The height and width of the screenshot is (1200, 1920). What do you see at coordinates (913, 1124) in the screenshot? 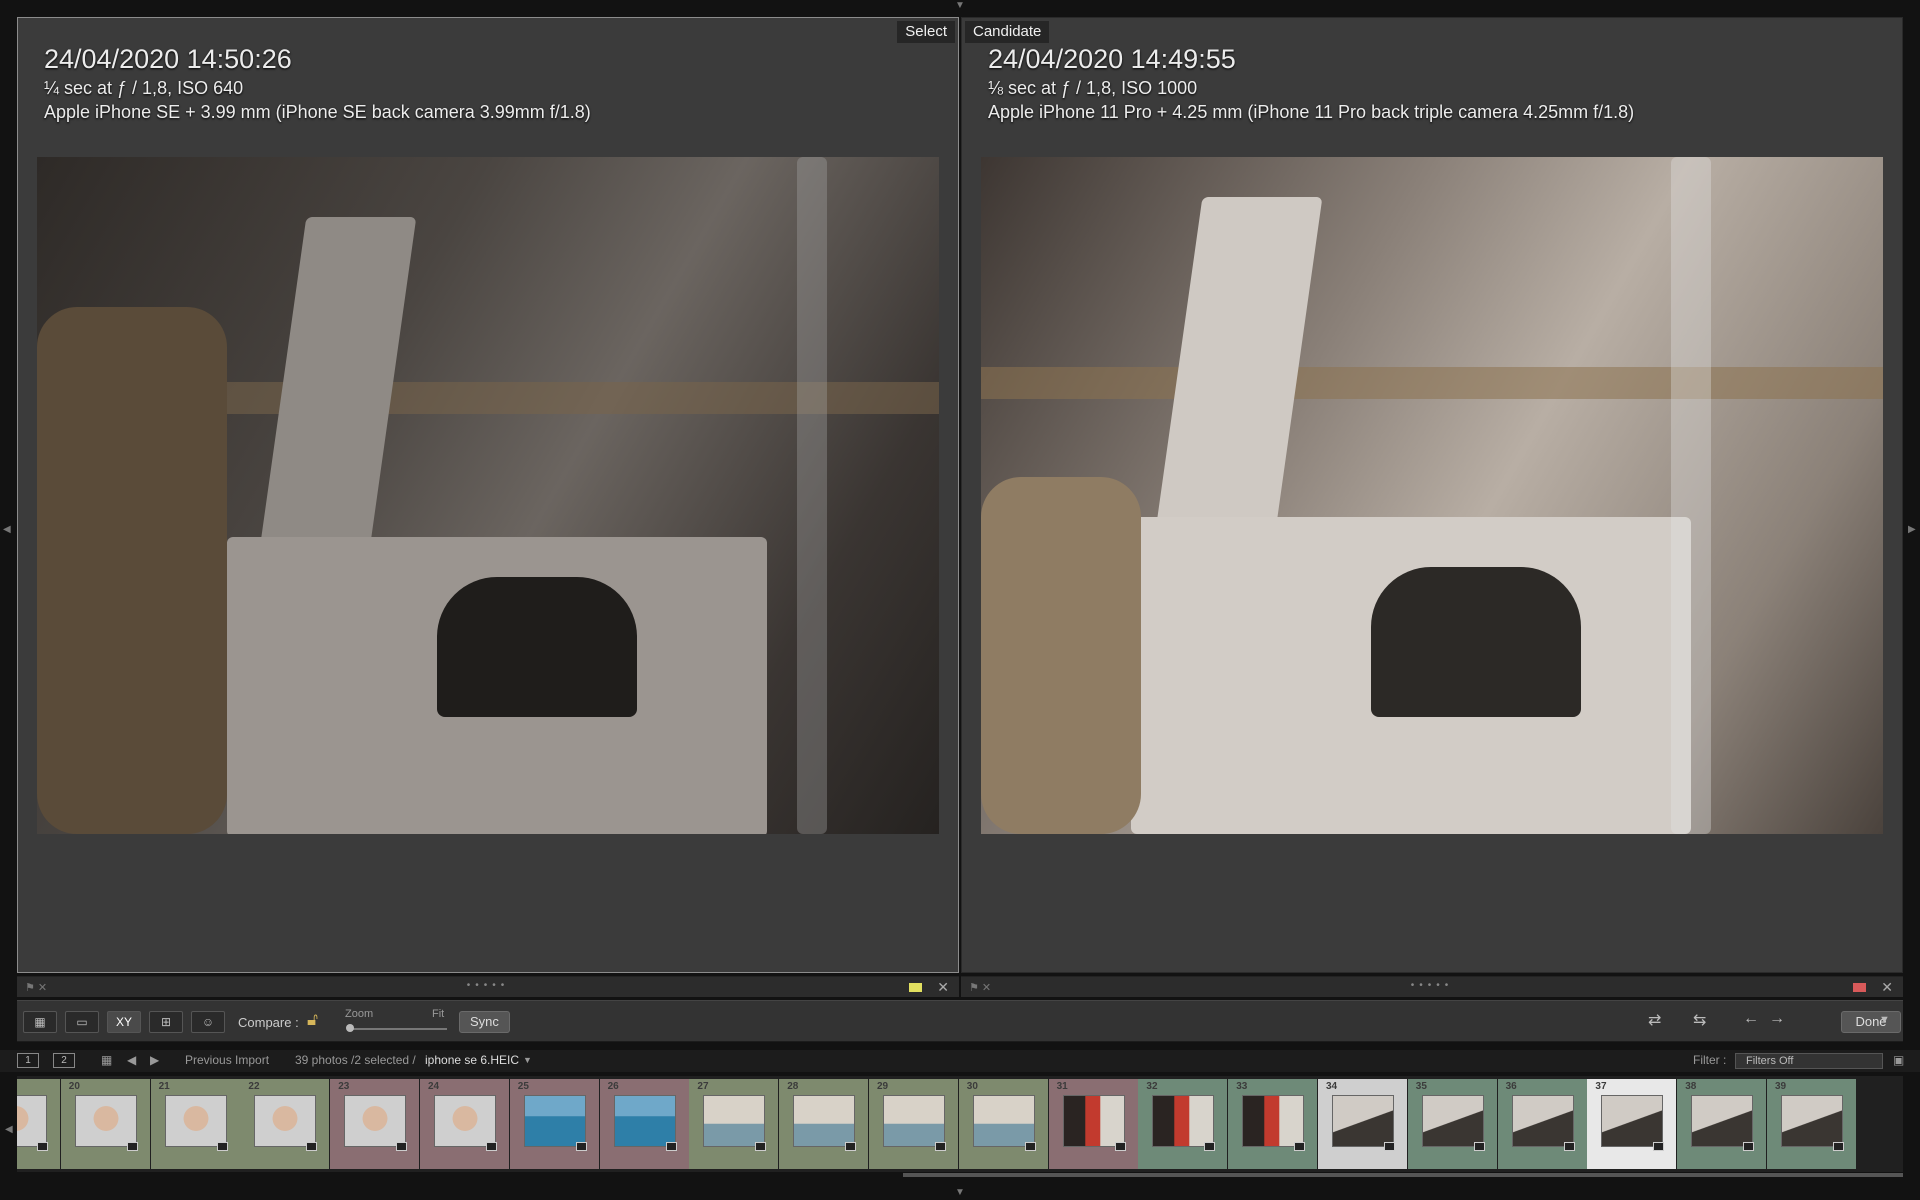
I see `filmstrip-thumbnail: 29` at bounding box center [913, 1124].